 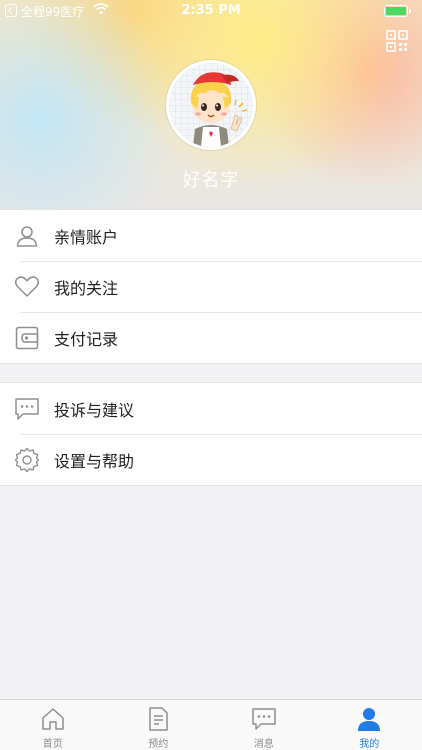 I want to click on tab-home: 首页, so click(x=53, y=725).